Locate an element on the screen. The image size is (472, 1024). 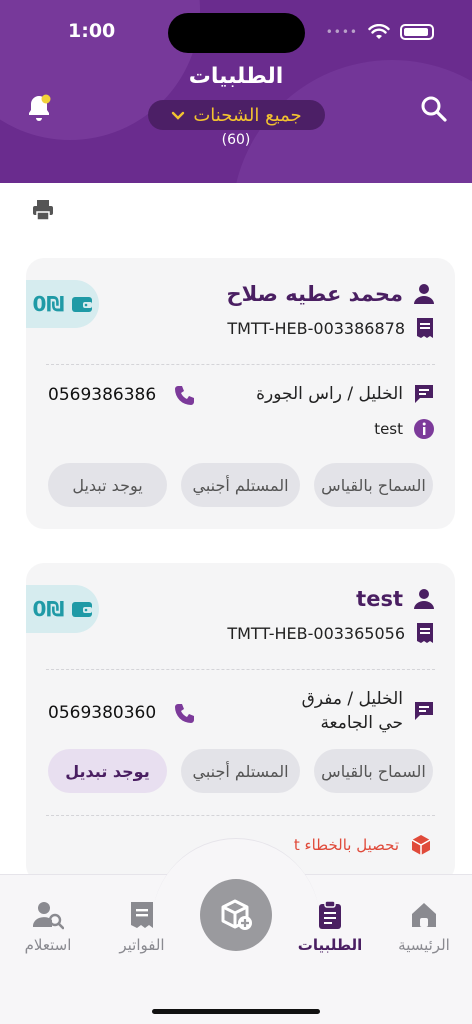
address-row: الخليل / راس الجورة is located at coordinates (345, 394).